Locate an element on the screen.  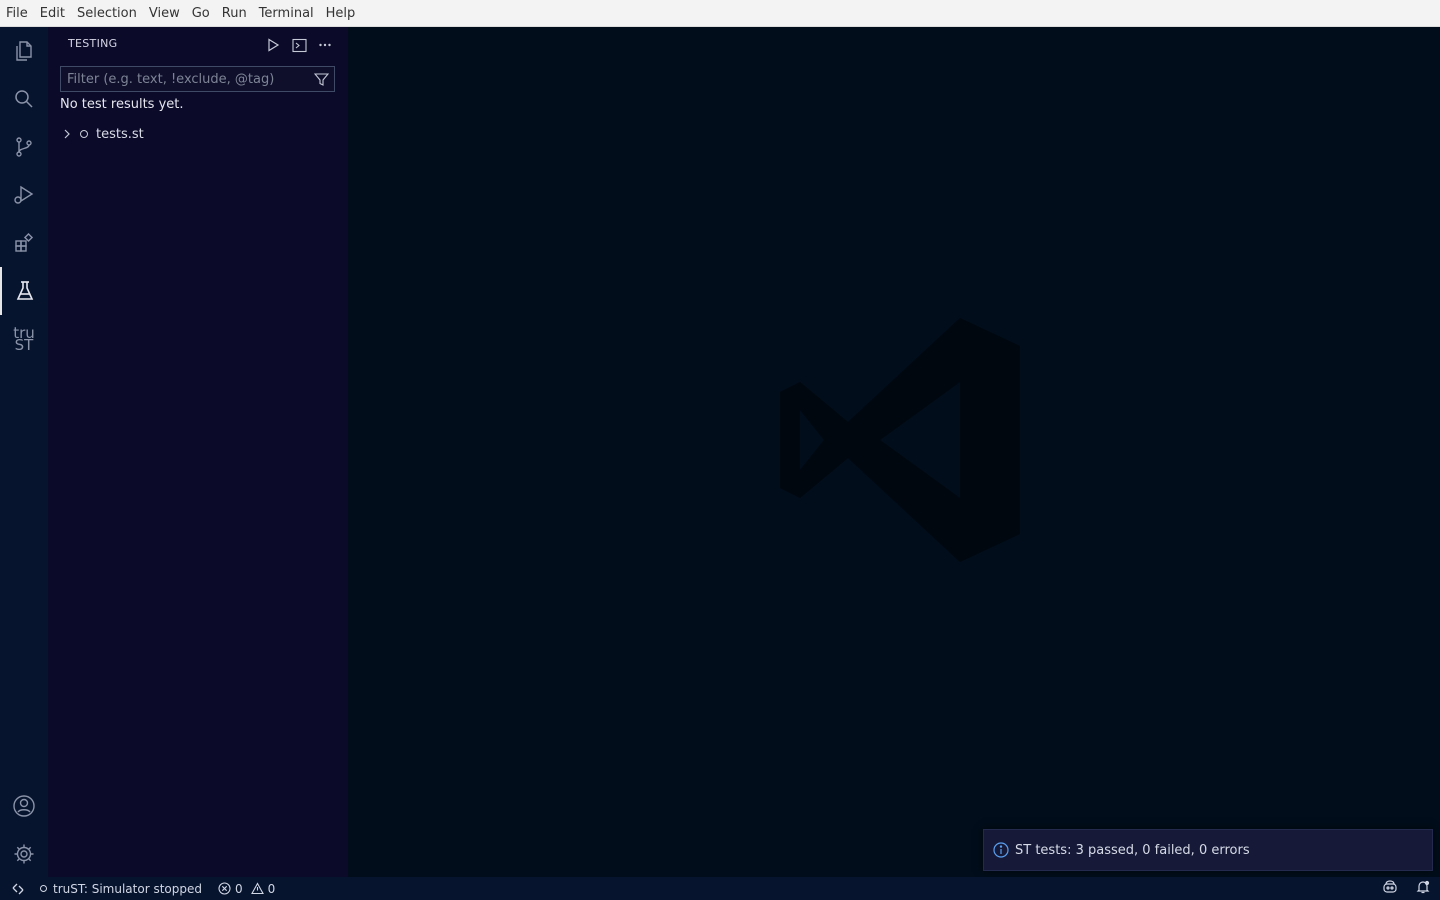
terminal-icon is located at coordinates (299, 45).